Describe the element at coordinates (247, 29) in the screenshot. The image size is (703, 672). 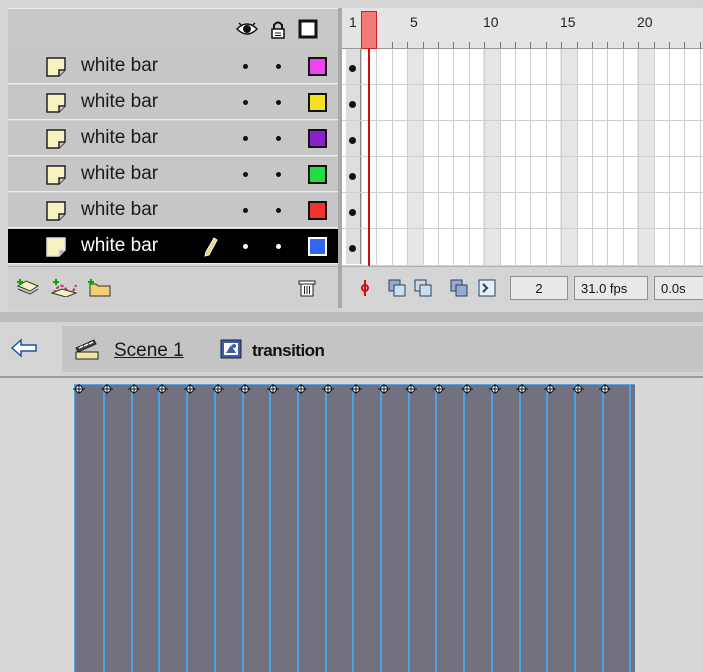
I see `eye-icon` at that location.